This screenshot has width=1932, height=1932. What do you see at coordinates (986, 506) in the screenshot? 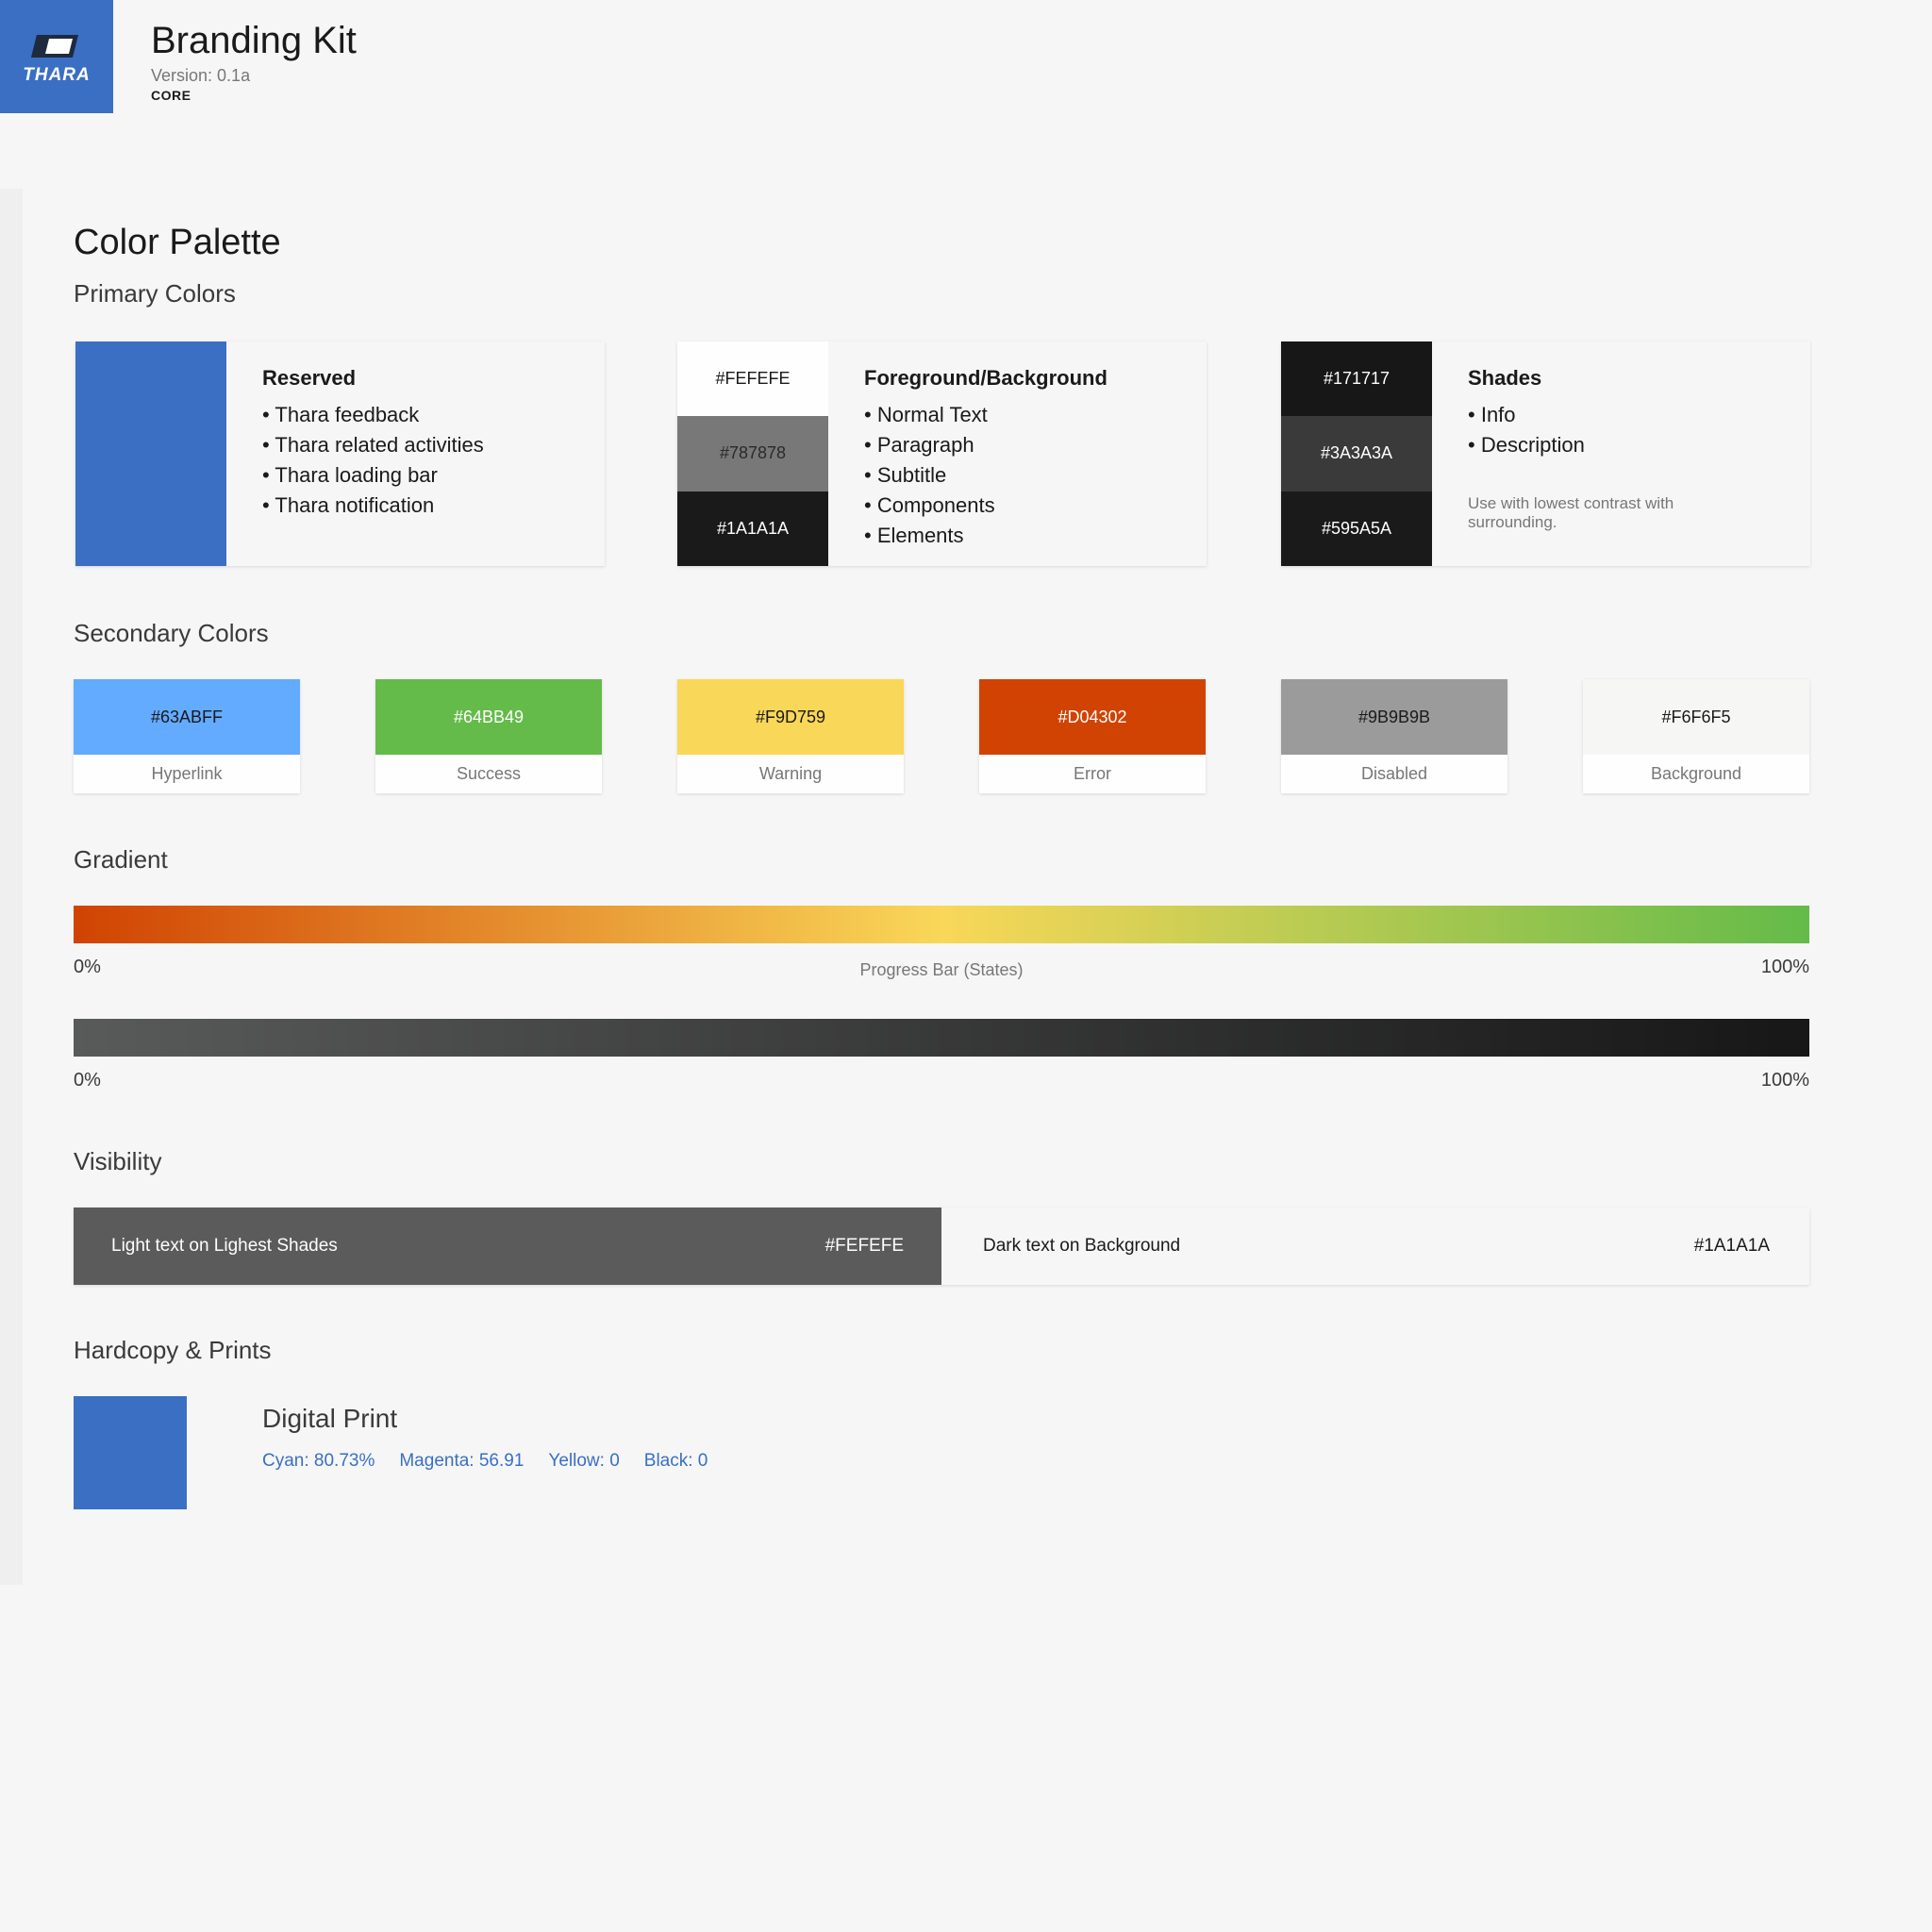
I see `foreground-item: Components` at bounding box center [986, 506].